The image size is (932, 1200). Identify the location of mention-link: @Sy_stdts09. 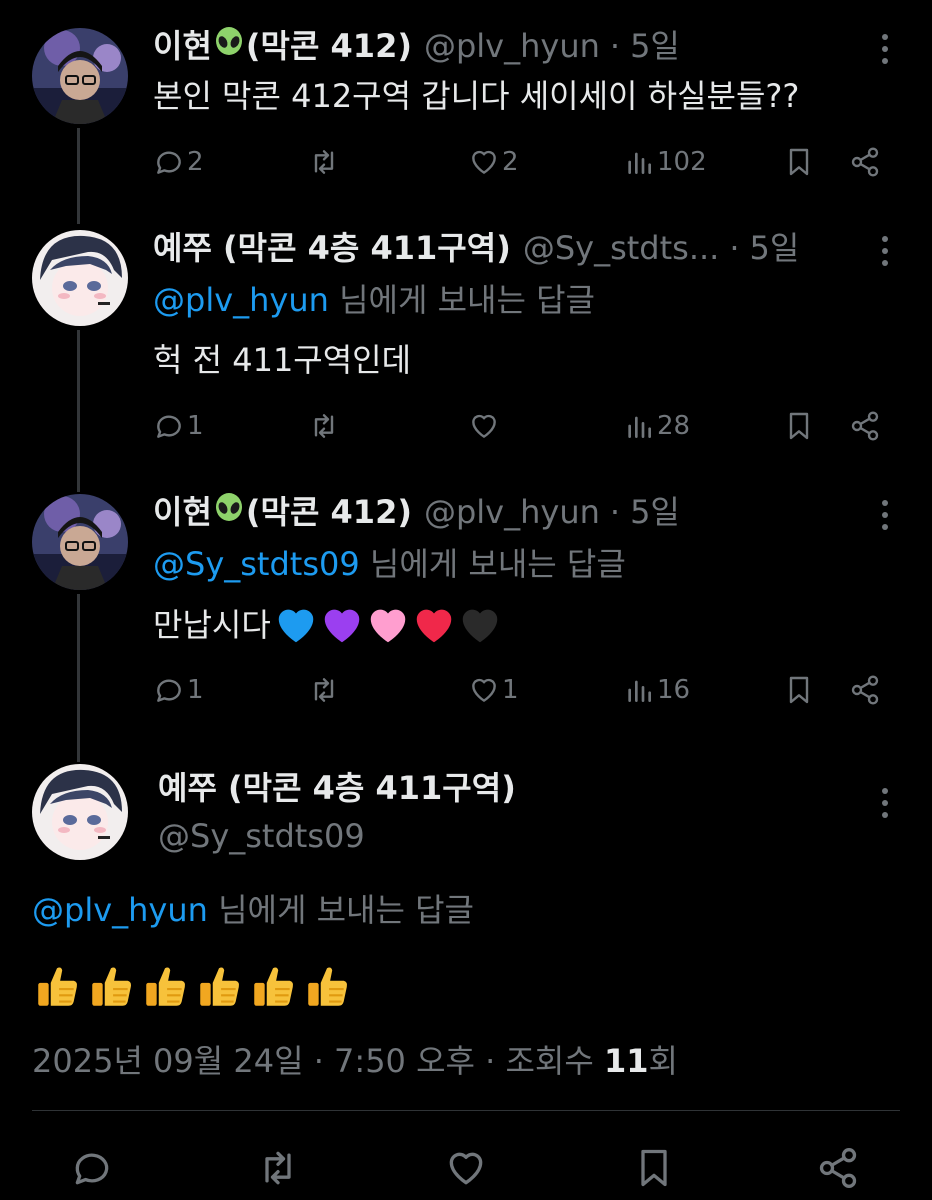
(256, 564).